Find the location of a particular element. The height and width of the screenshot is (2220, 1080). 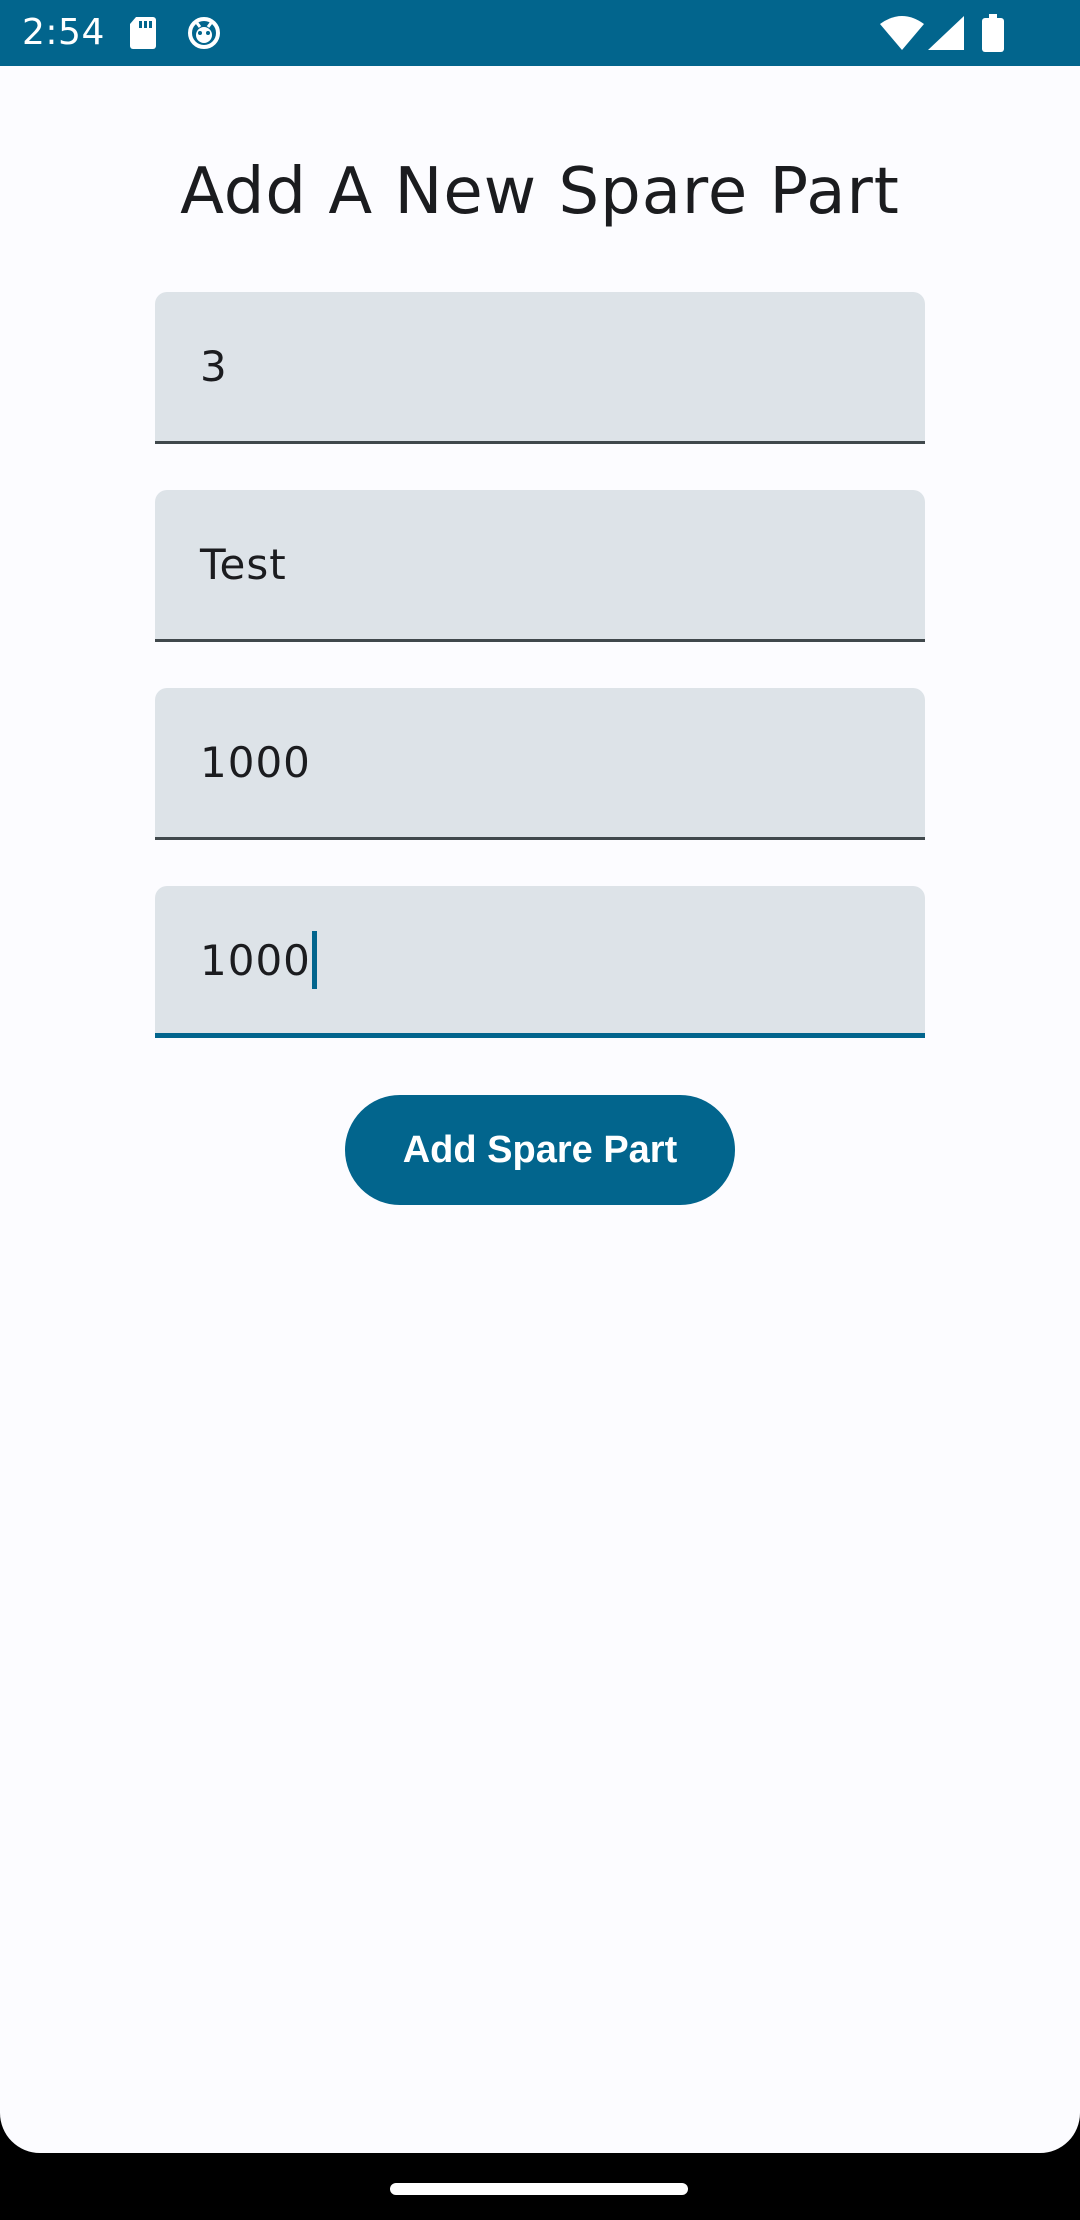

part-field-4-value-wrapper: 1000 is located at coordinates (258, 961).